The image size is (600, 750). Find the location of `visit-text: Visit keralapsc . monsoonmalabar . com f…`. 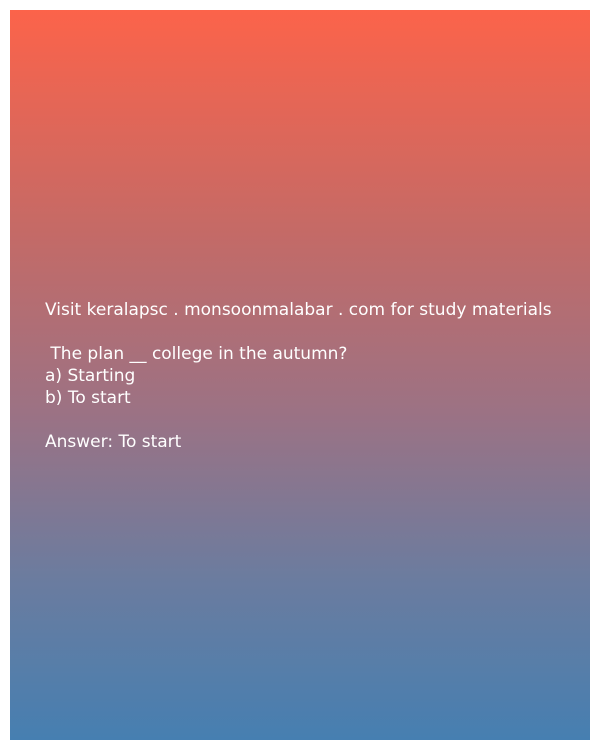

visit-text: Visit keralapsc . monsoonmalabar . com f… is located at coordinates (298, 310).